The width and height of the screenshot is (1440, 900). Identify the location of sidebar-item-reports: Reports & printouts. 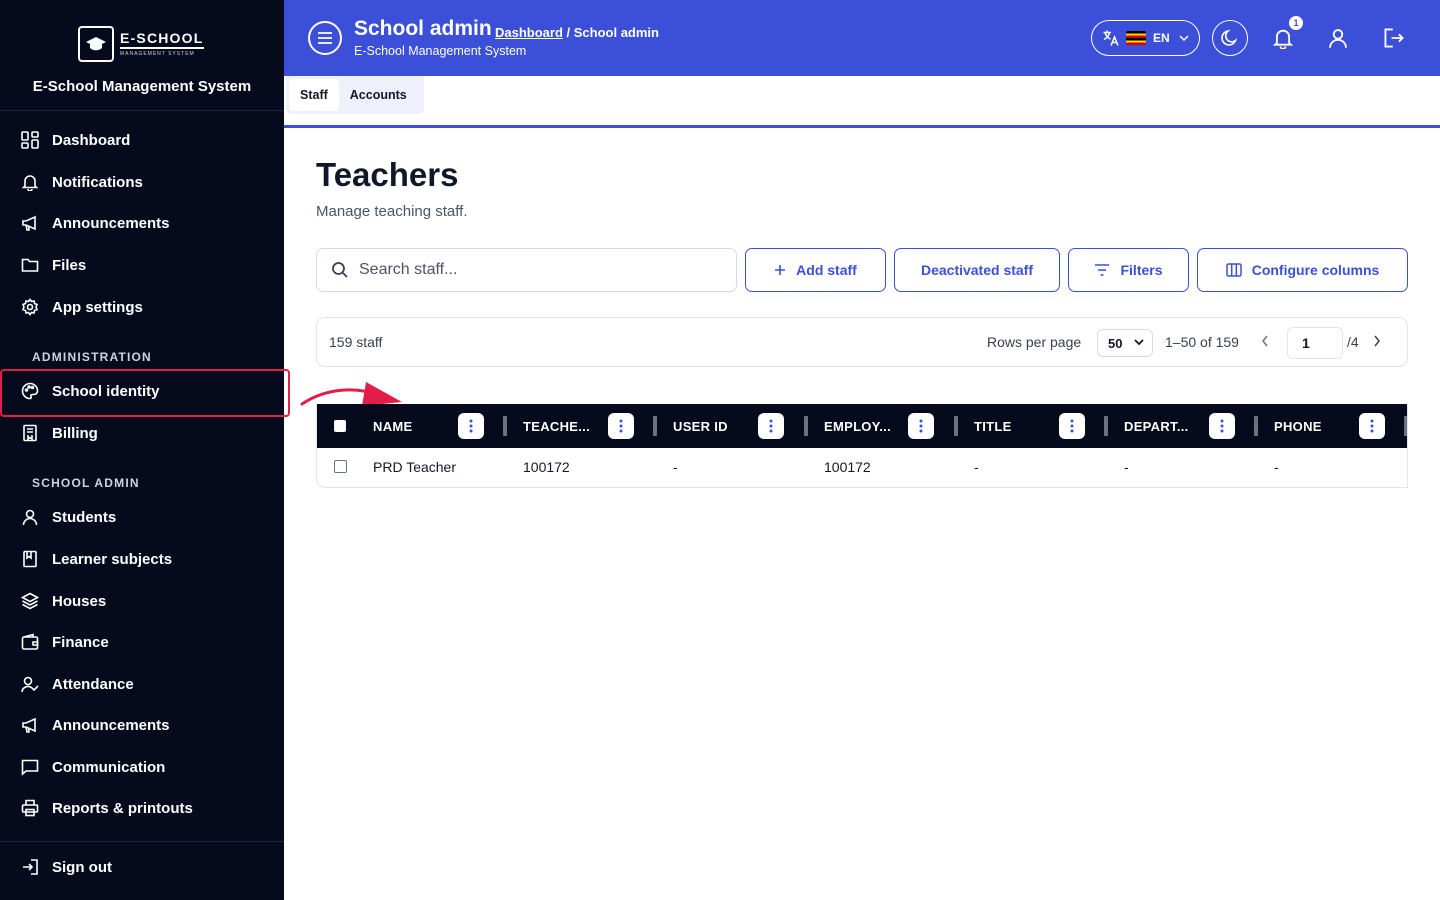
(142, 808).